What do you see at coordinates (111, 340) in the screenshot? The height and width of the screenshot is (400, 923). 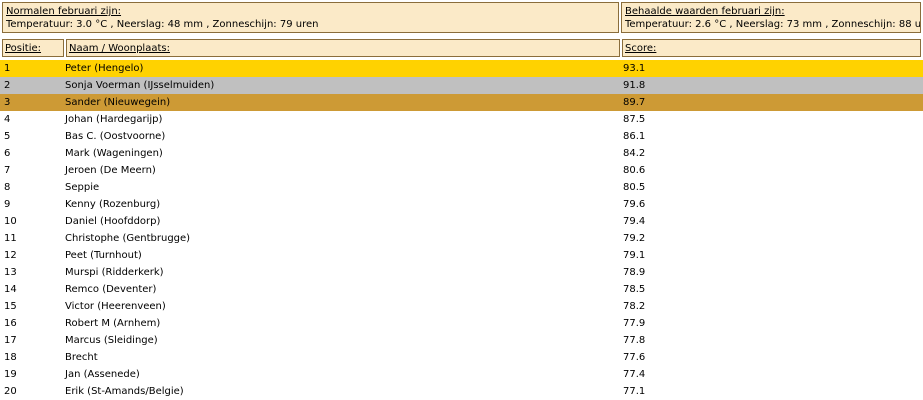 I see `row-name: Marcus (Sleidinge)` at bounding box center [111, 340].